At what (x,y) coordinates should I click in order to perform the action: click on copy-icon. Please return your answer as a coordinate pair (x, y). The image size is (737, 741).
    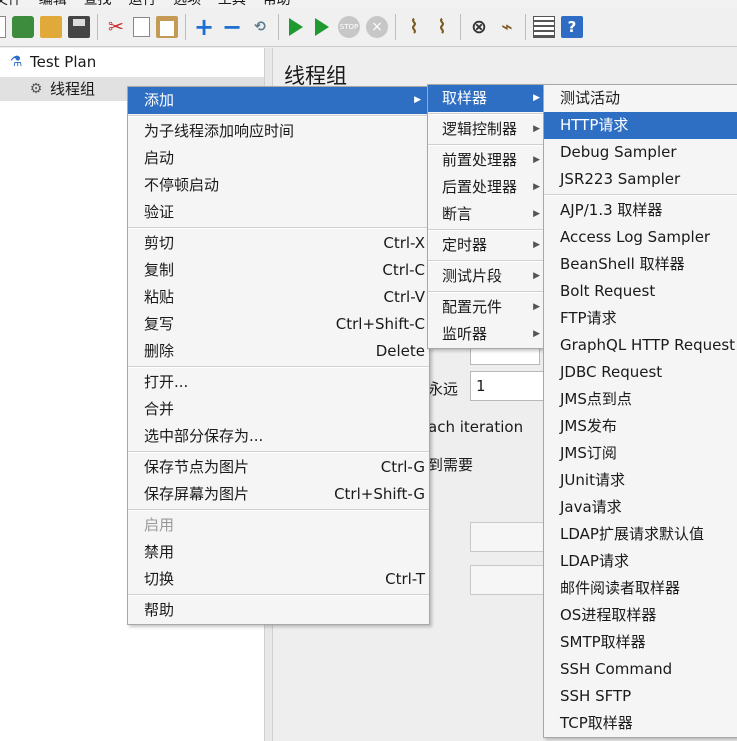
    Looking at the image, I should click on (141, 26).